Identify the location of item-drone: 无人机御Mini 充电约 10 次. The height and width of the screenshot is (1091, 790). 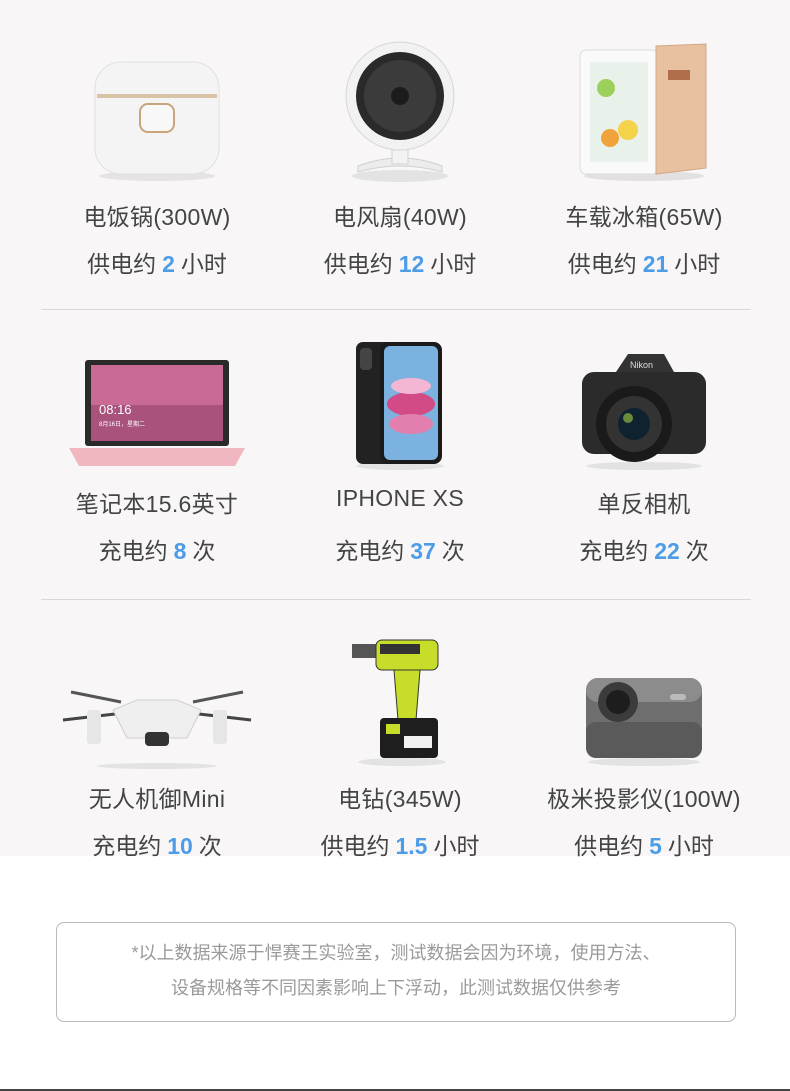
(157, 729).